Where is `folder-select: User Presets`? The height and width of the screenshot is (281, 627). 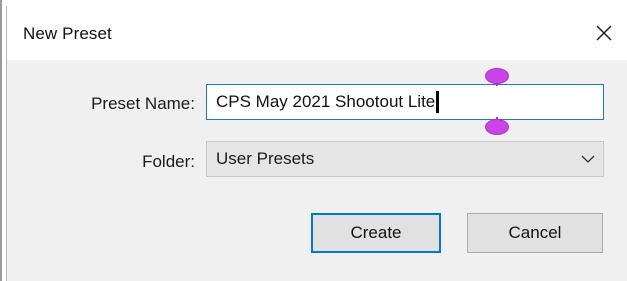
folder-select: User Presets is located at coordinates (405, 159).